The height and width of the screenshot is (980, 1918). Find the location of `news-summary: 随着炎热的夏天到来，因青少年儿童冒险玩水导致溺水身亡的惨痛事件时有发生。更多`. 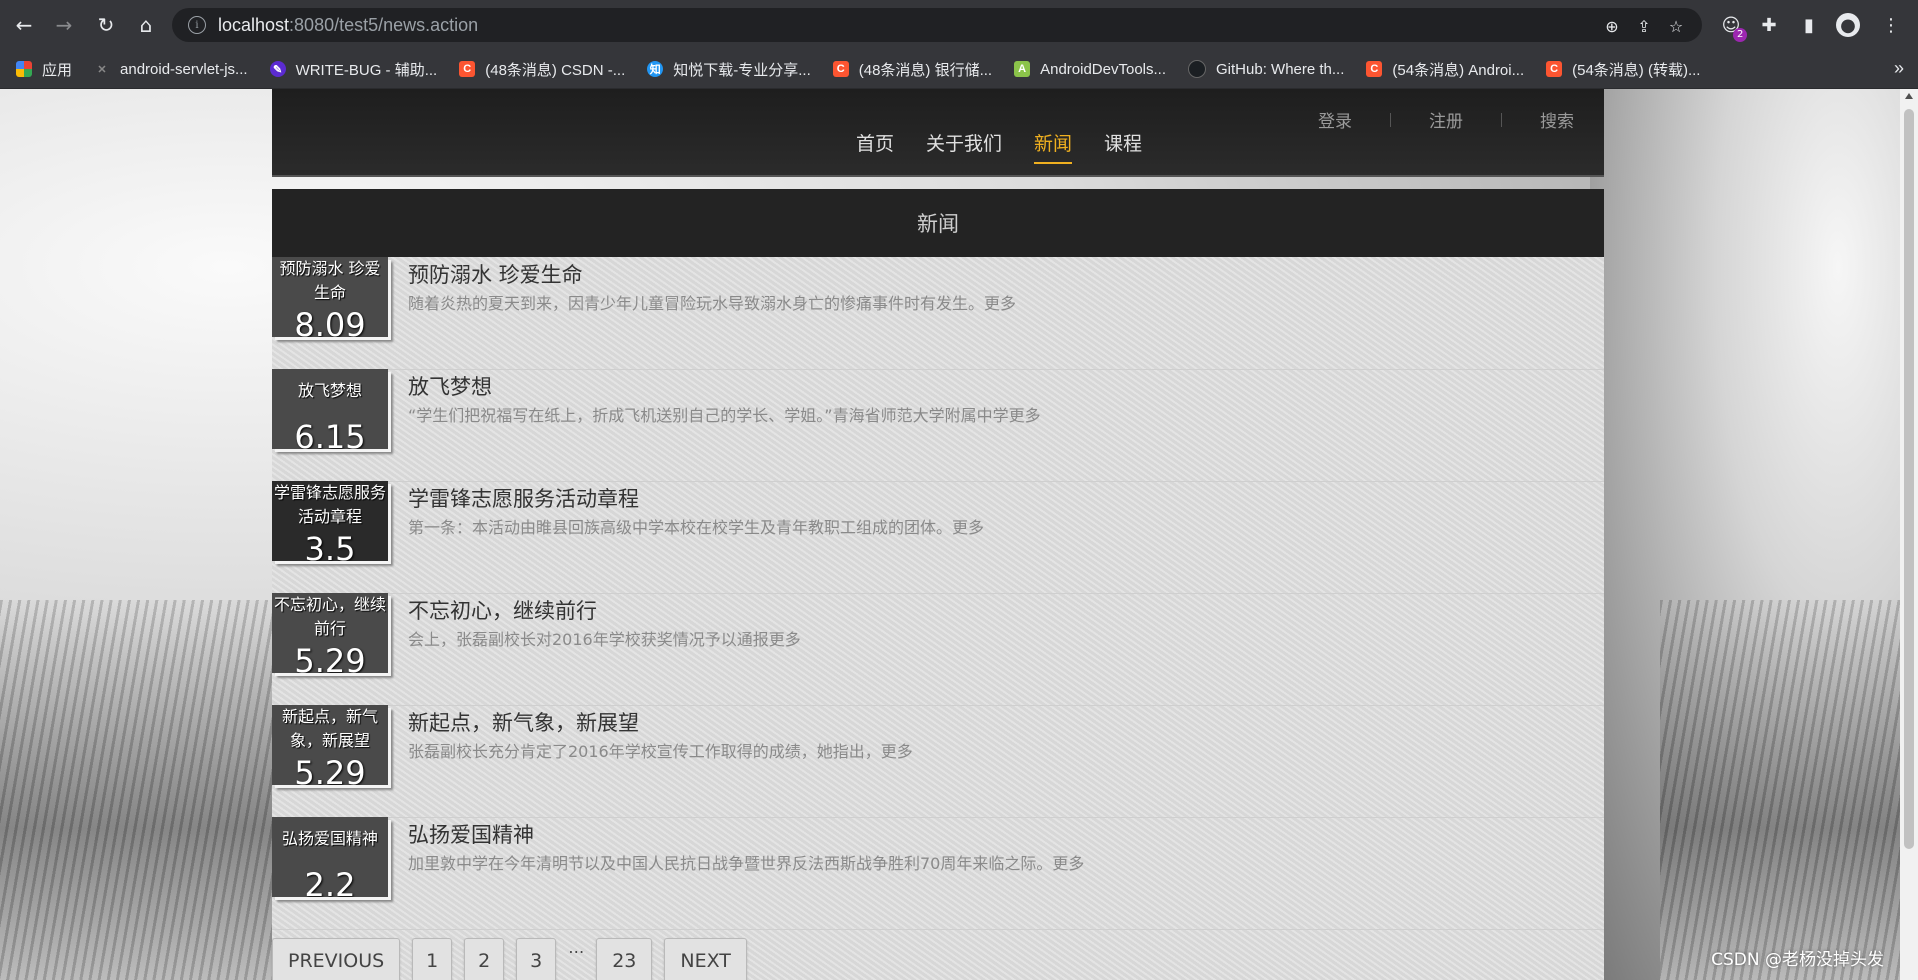

news-summary: 随着炎热的夏天到来，因青少年儿童冒险玩水导致溺水身亡的惨痛事件时有发生。更多 is located at coordinates (712, 302).